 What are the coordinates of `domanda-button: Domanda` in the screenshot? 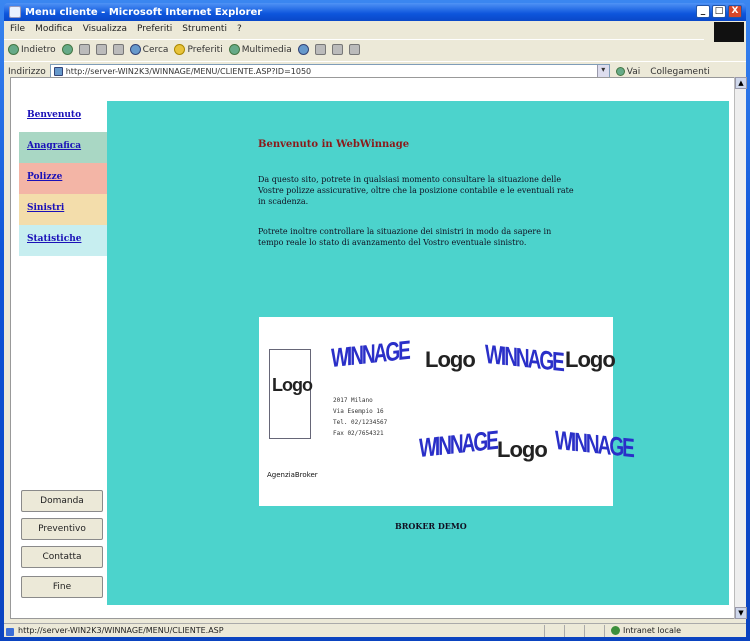 It's located at (62, 501).